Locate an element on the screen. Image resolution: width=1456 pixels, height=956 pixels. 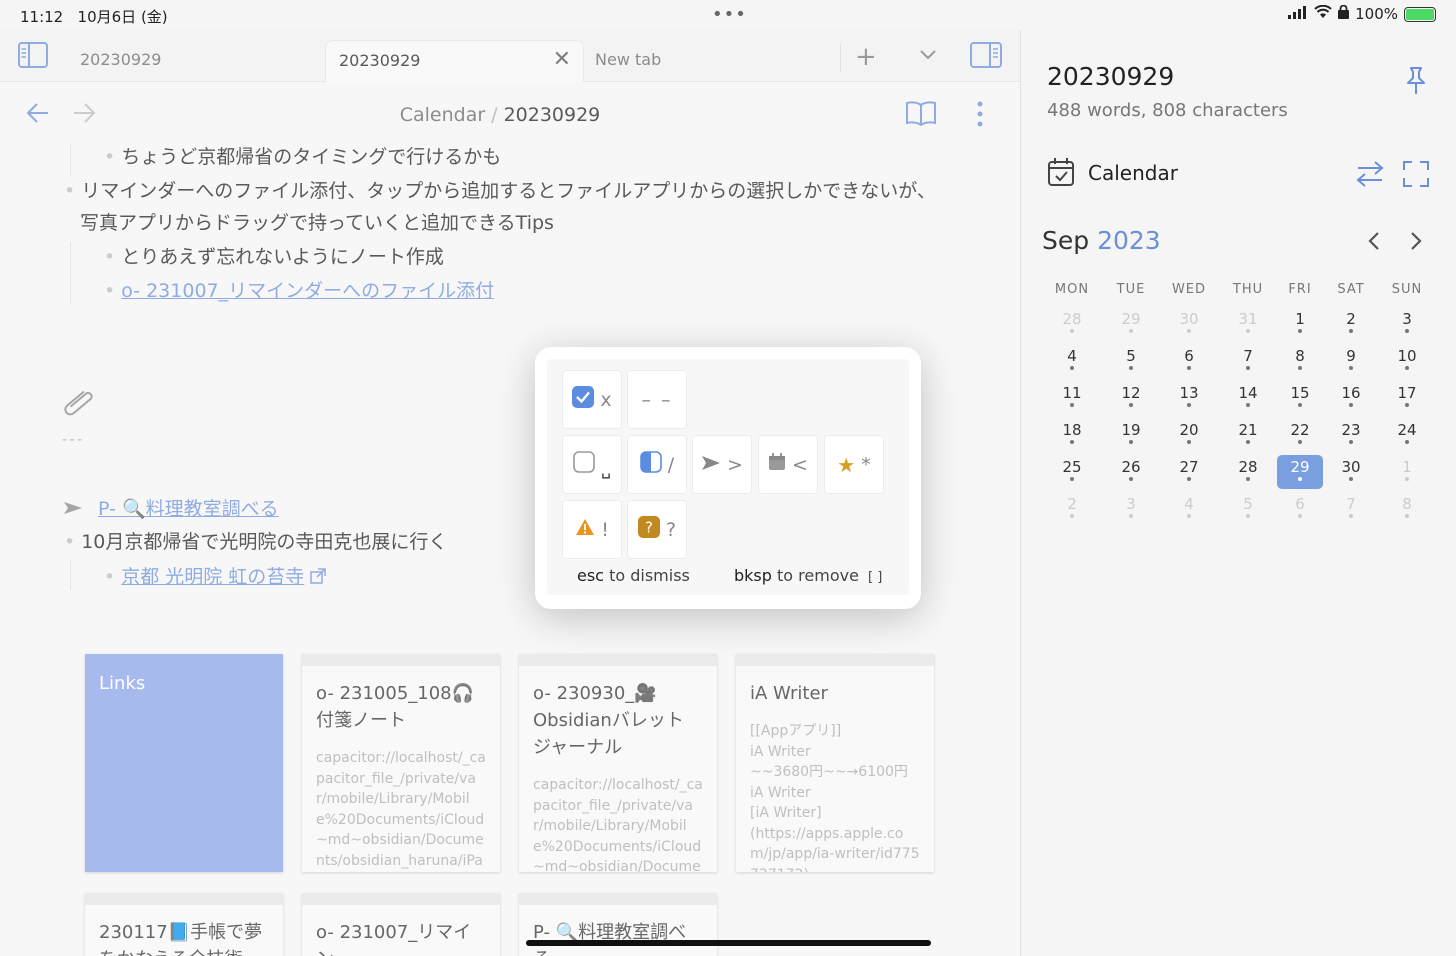
option-forwarded: > is located at coordinates (722, 464).